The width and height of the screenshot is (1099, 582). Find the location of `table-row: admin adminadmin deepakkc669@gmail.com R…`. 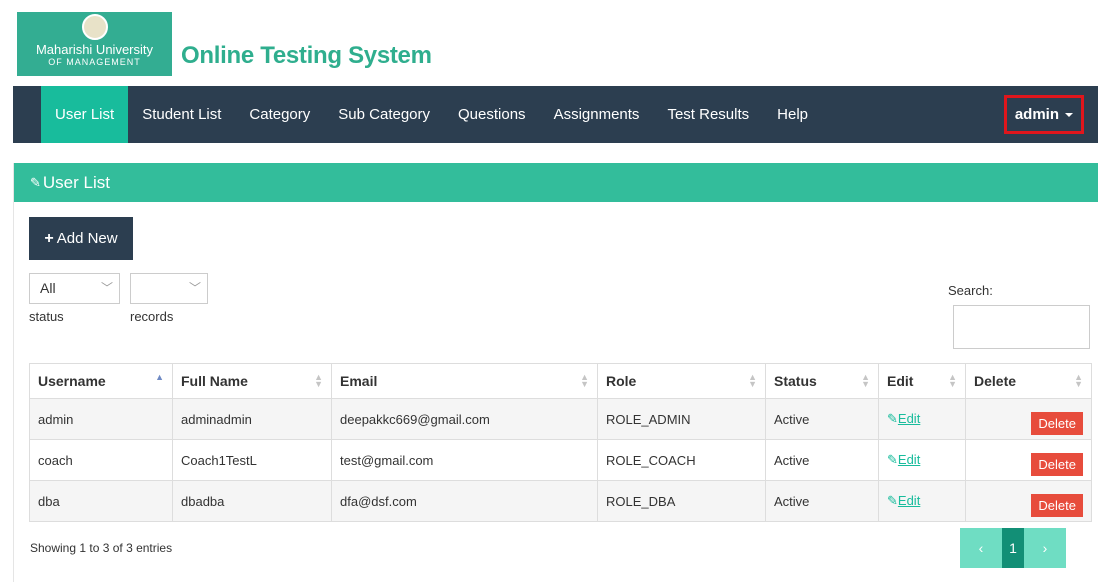

table-row: admin adminadmin deepakkc669@gmail.com R… is located at coordinates (560, 419).